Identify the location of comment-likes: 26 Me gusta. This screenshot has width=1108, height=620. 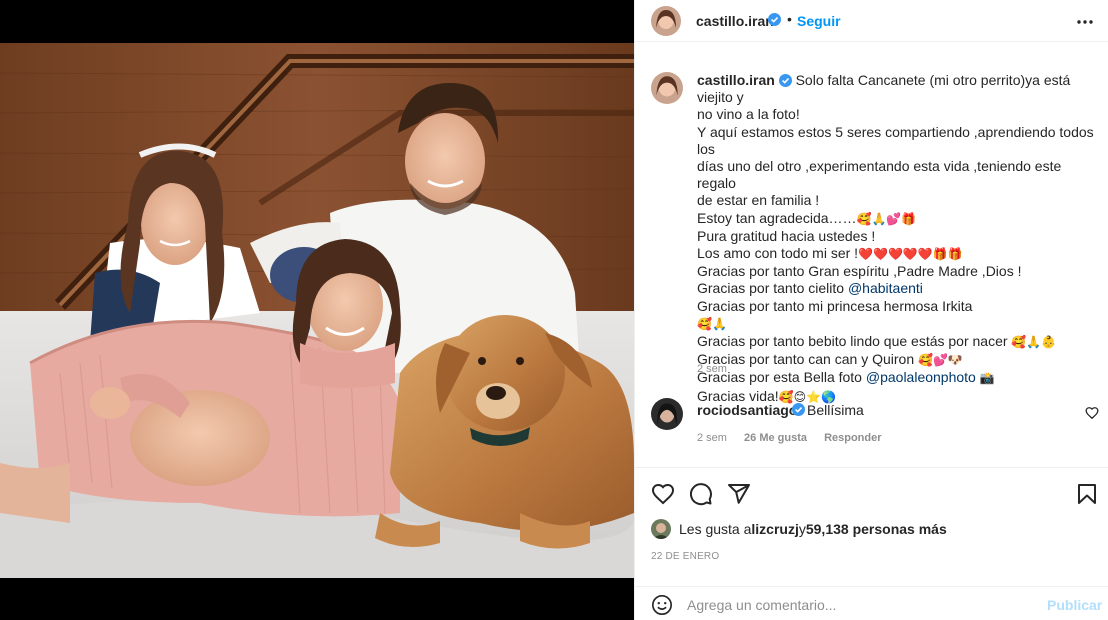
(775, 438).